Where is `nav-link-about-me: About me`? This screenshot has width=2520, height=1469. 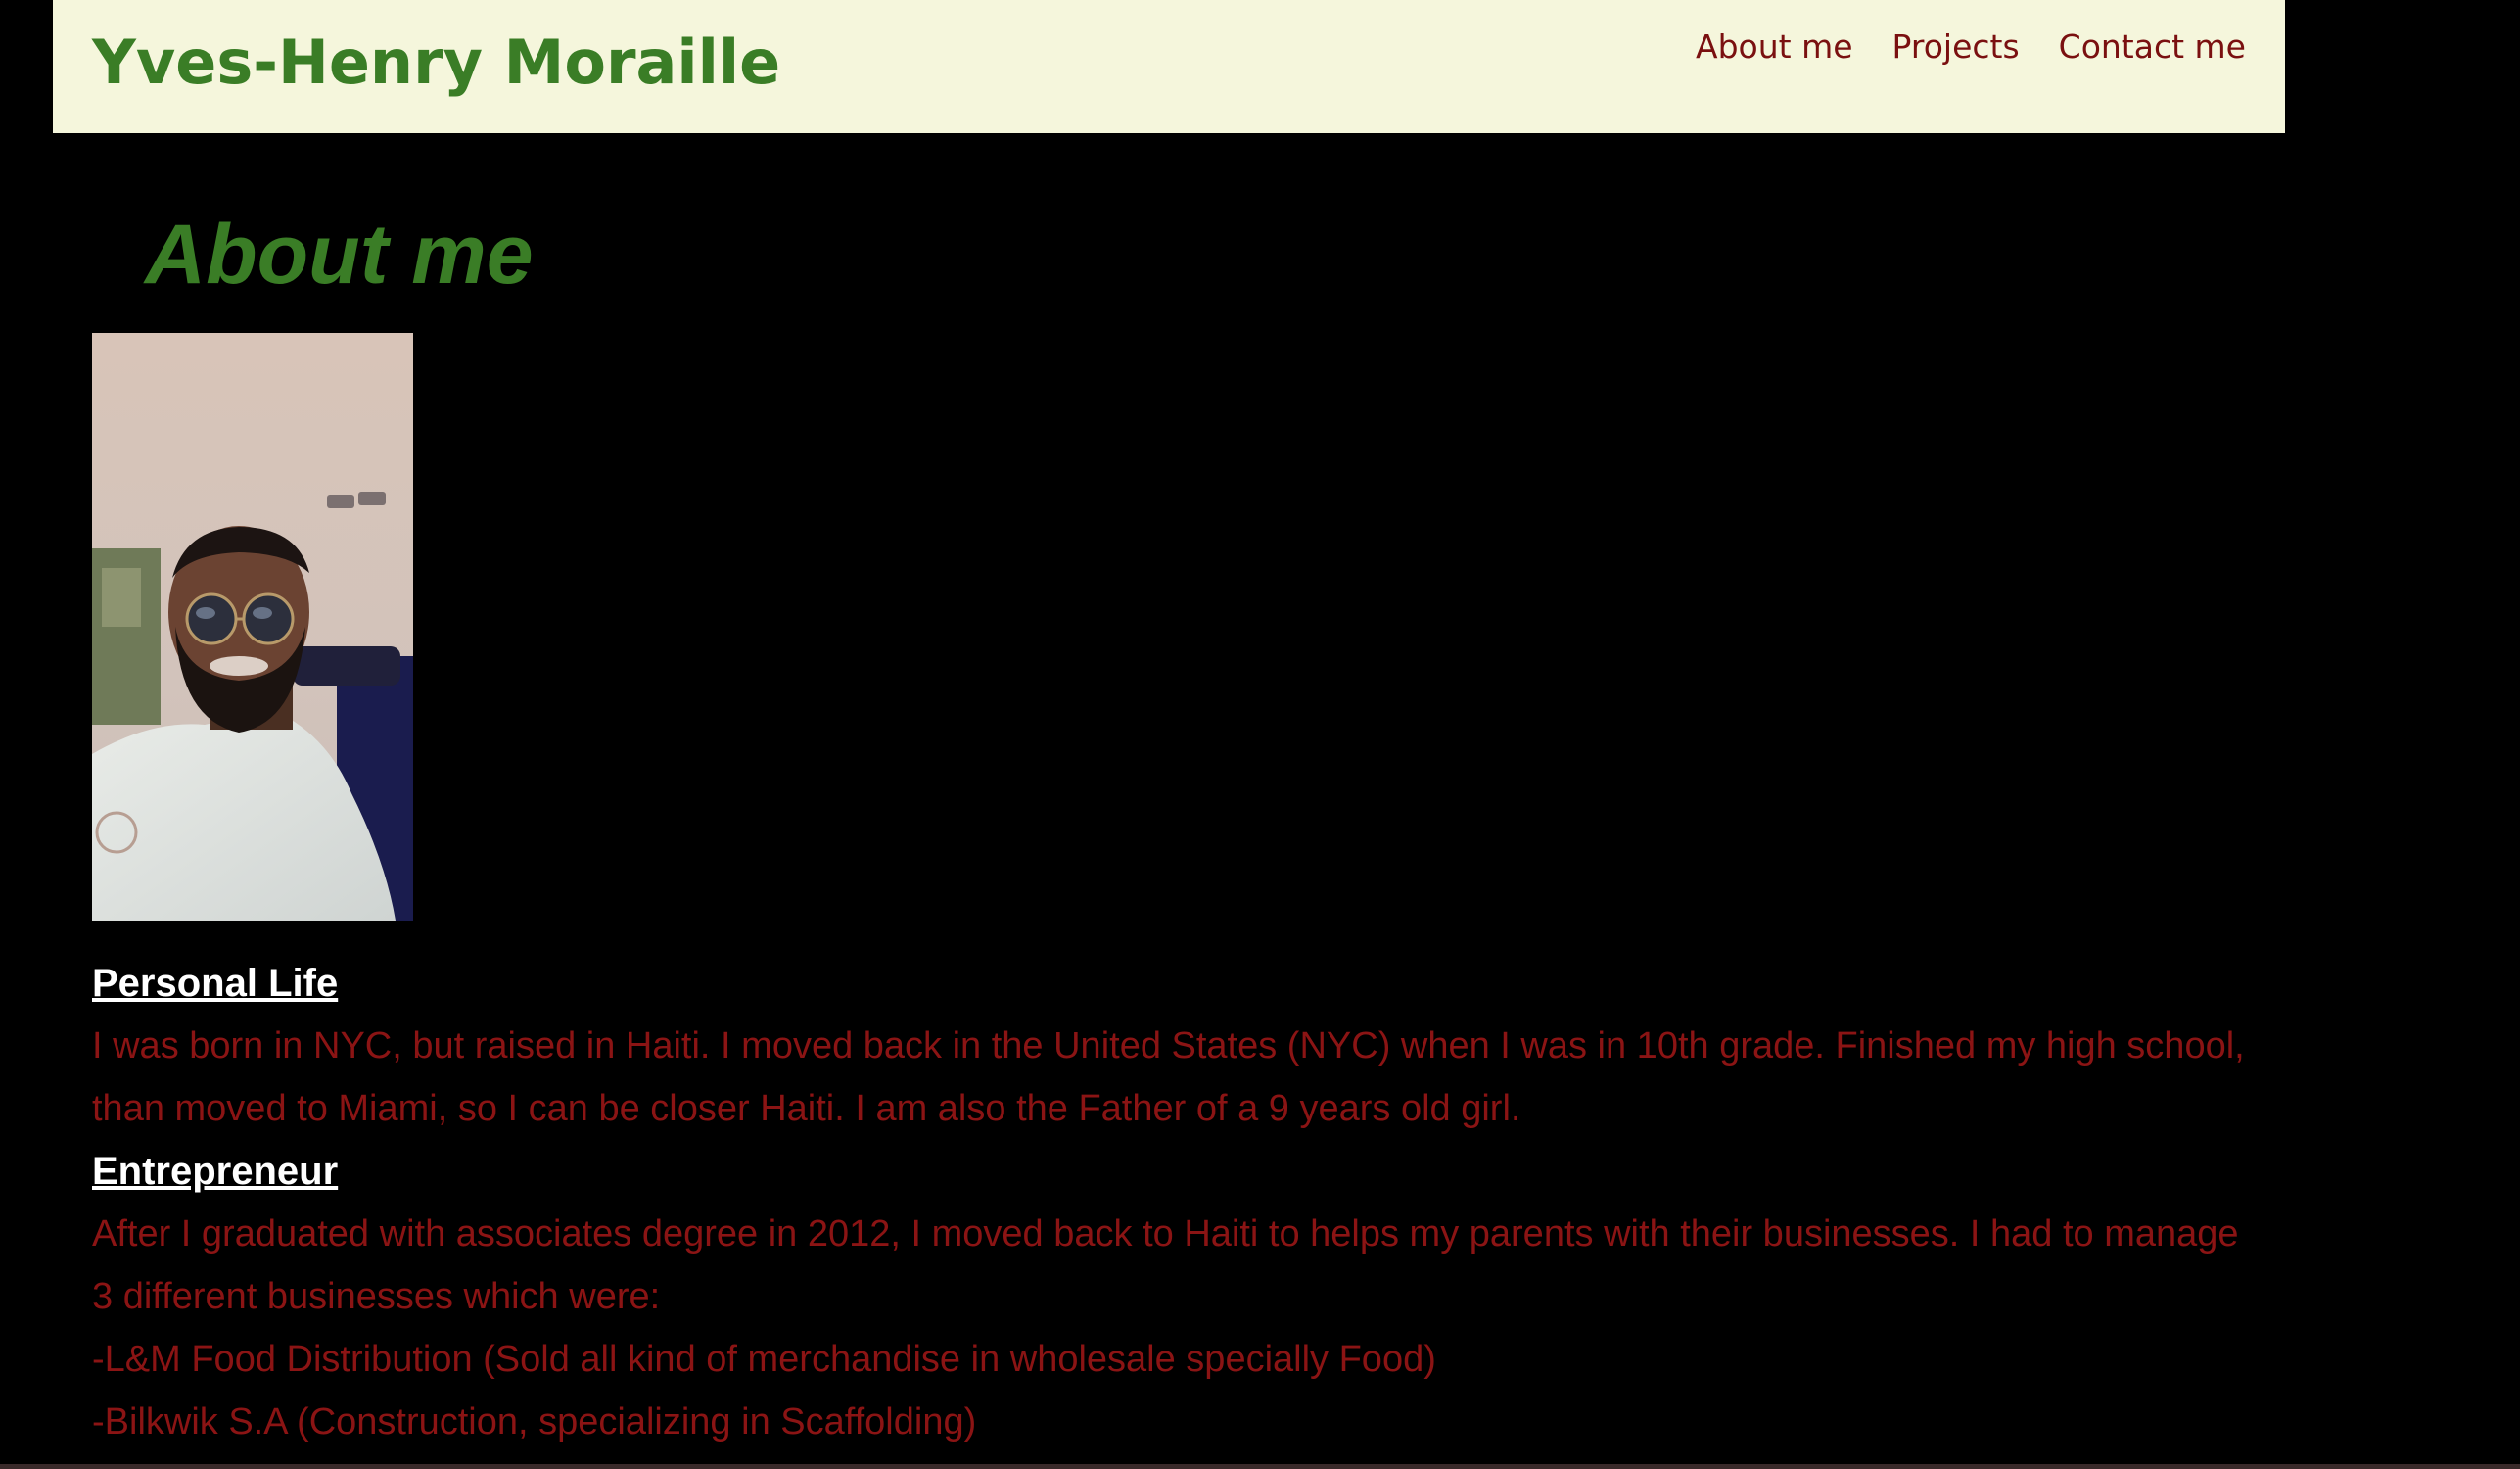 nav-link-about-me: About me is located at coordinates (1774, 47).